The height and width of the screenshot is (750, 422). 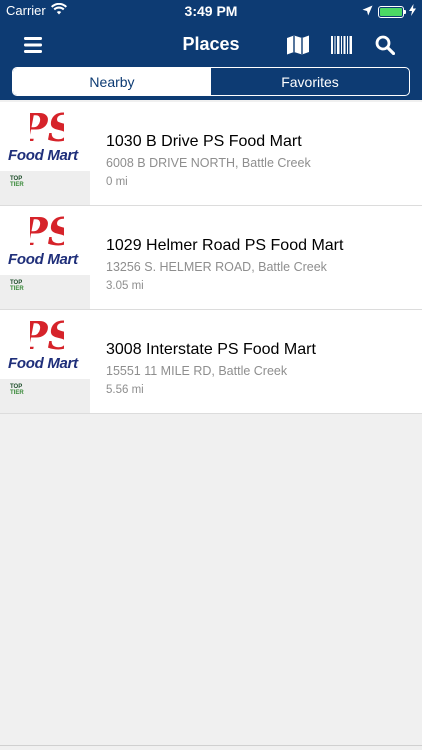 I want to click on page-title: Places, so click(x=211, y=44).